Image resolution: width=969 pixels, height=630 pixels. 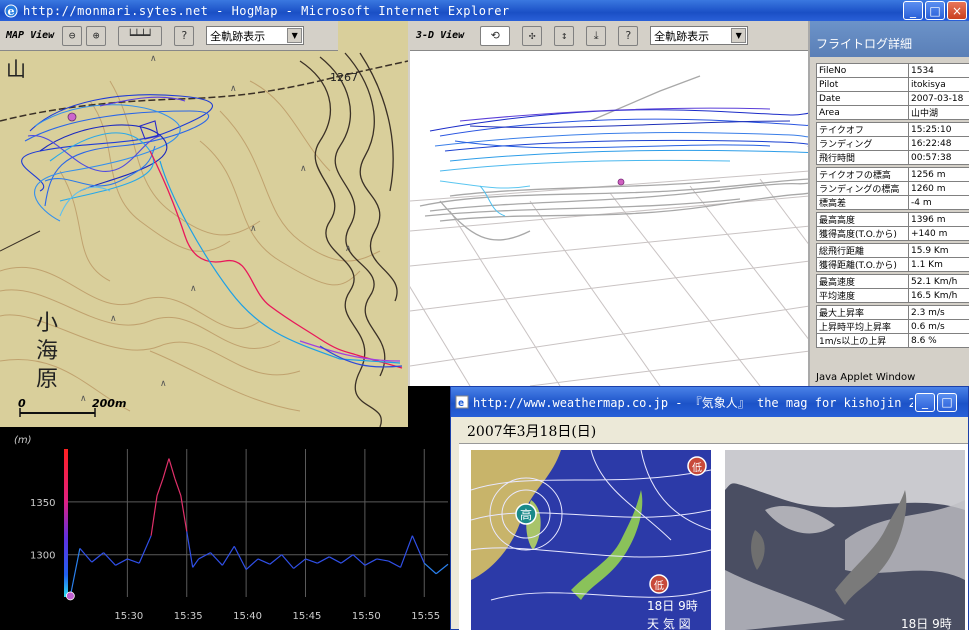 I want to click on maximize-button: □, so click(x=935, y=10).